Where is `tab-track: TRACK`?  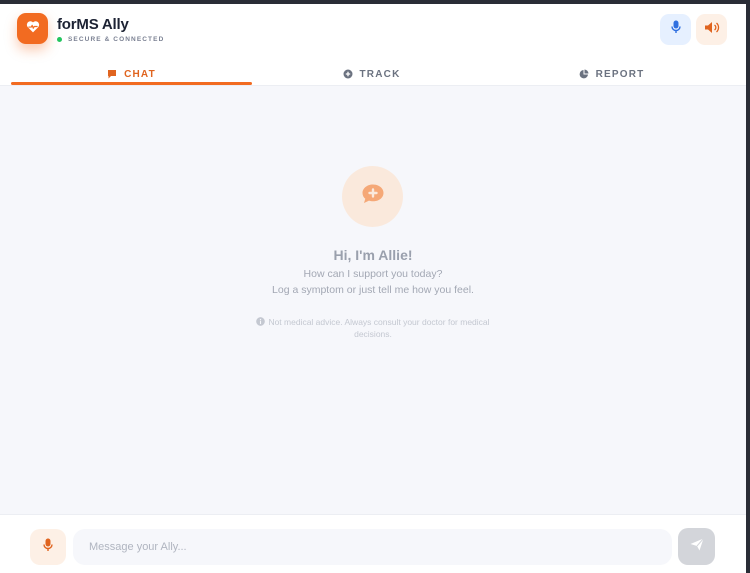 tab-track: TRACK is located at coordinates (371, 74).